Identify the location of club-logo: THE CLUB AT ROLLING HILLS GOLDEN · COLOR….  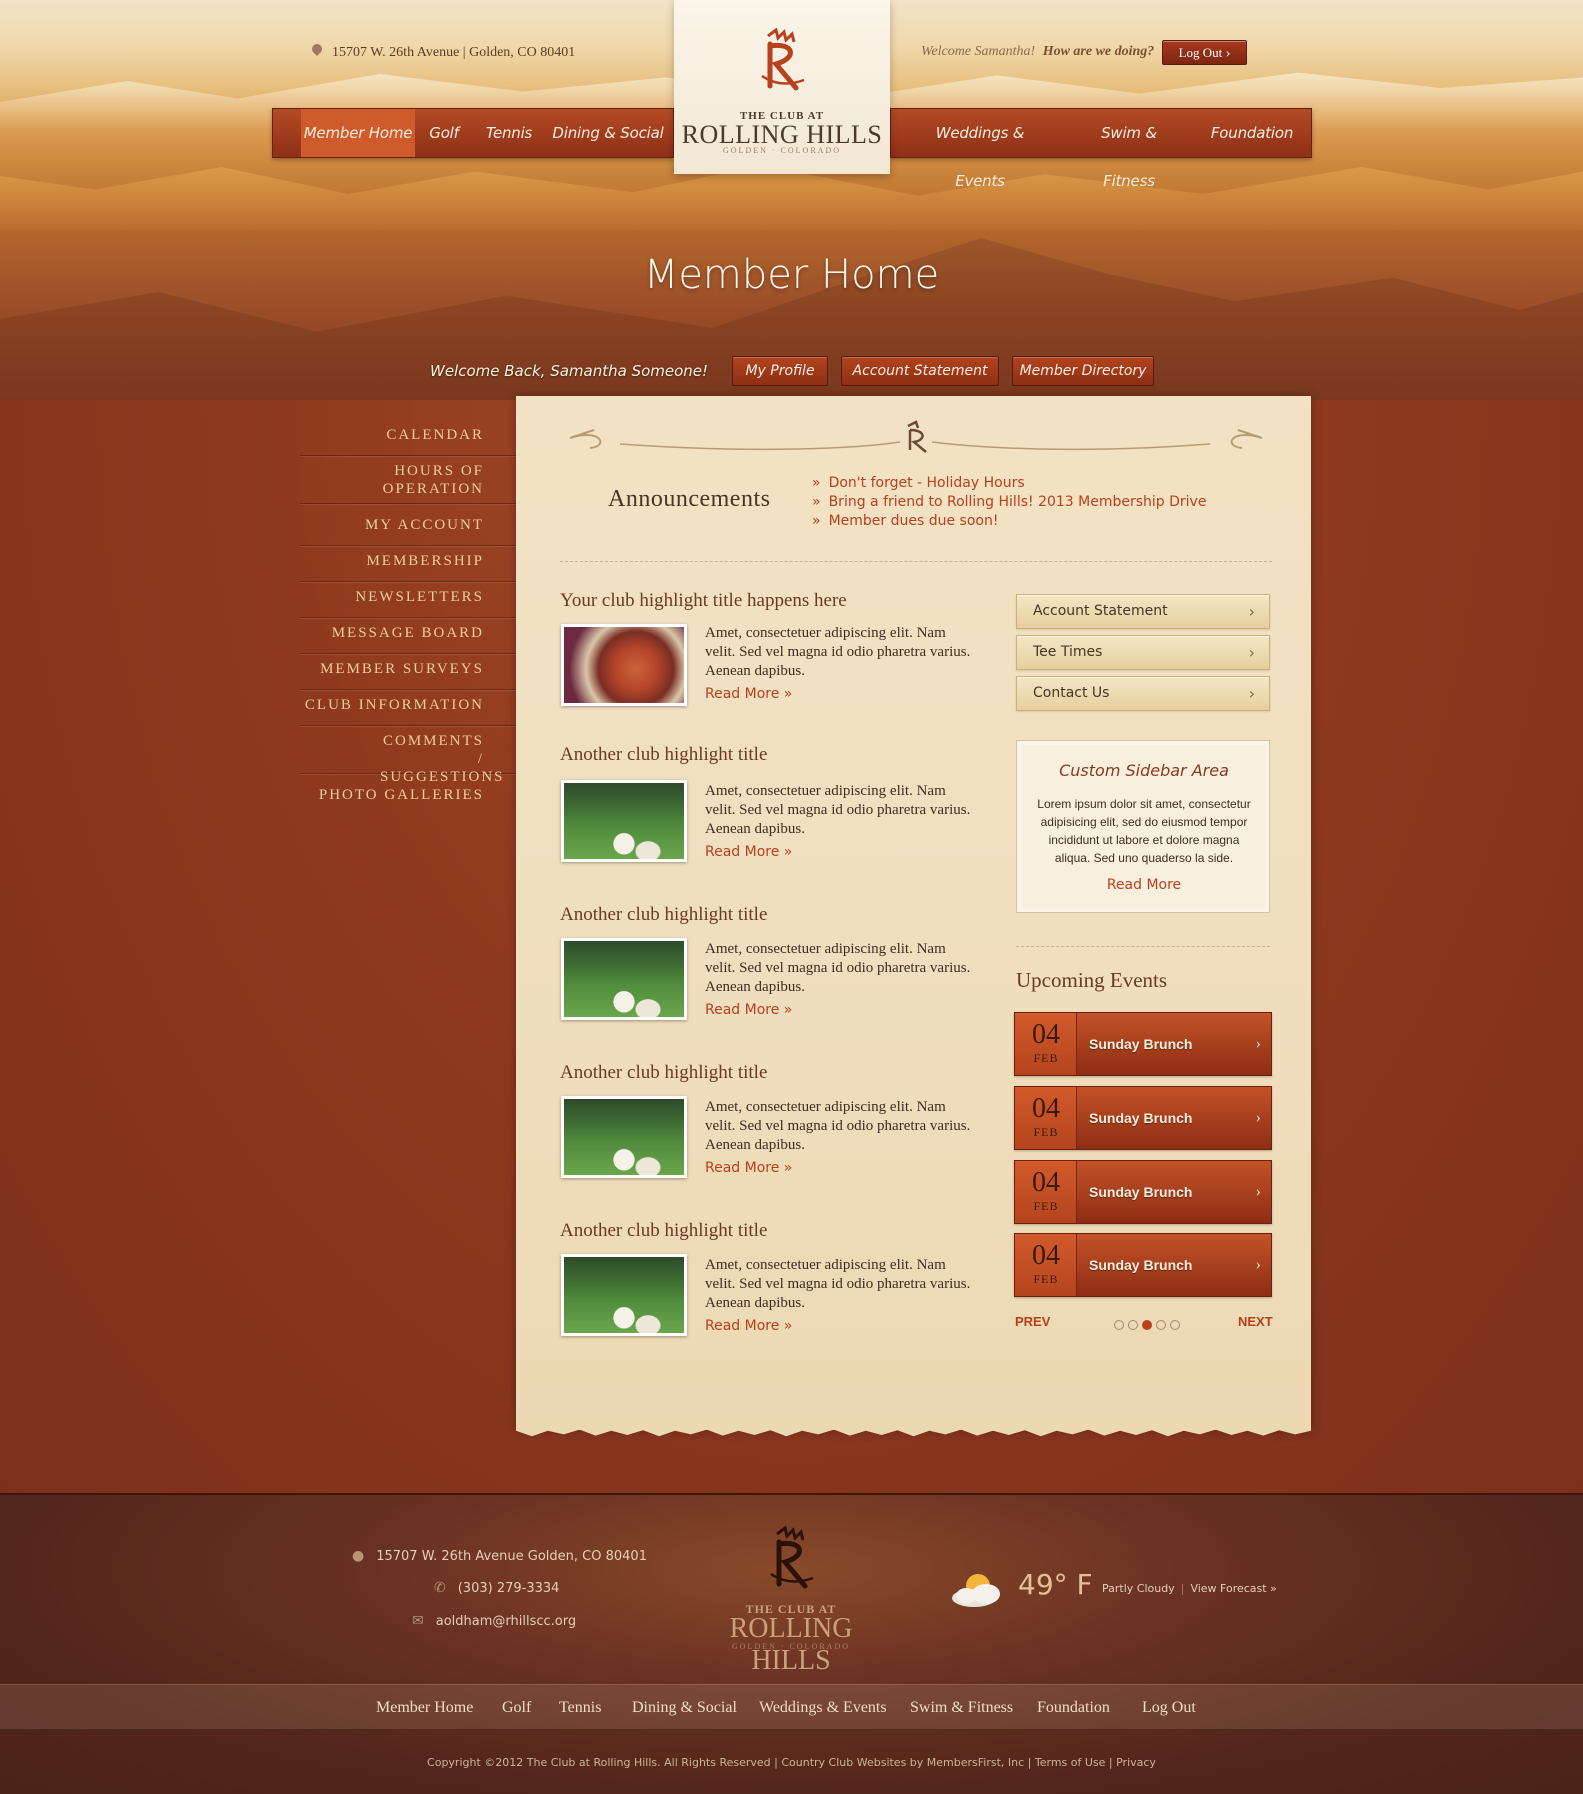
(782, 87).